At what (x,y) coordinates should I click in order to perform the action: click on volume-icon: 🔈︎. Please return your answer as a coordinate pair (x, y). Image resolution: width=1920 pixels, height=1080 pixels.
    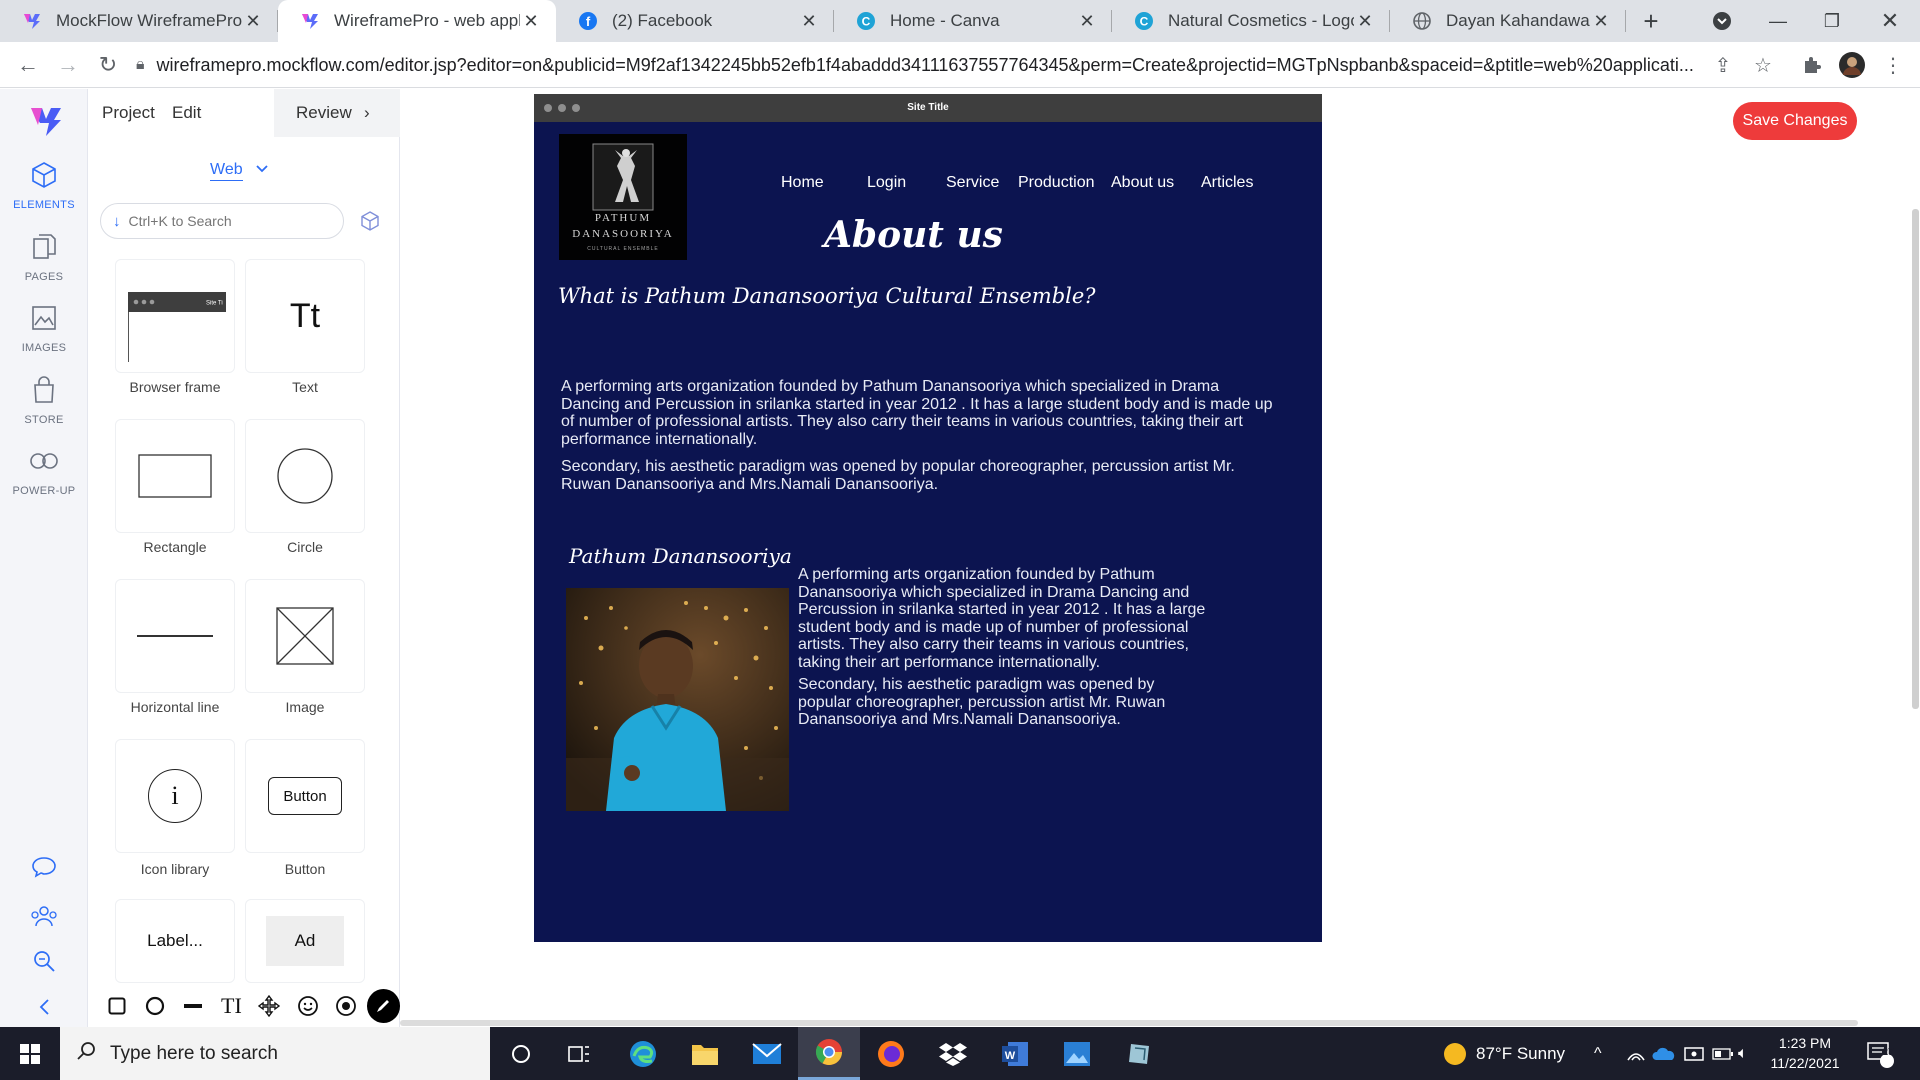
    Looking at the image, I should click on (1743, 1053).